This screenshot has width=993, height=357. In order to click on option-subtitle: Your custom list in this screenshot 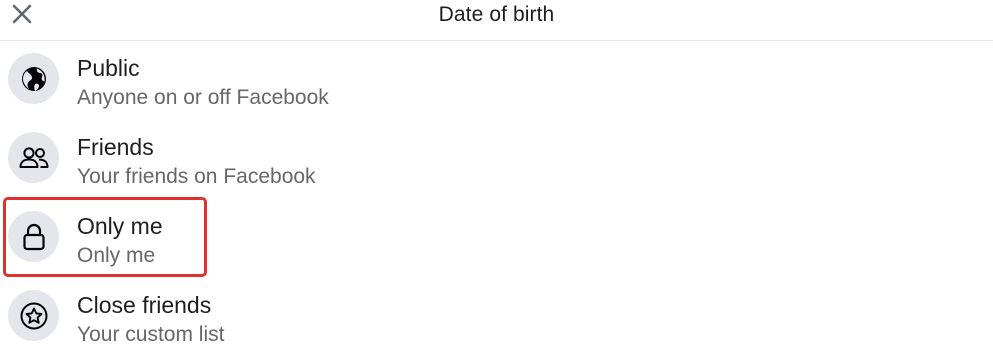, I will do `click(151, 334)`.